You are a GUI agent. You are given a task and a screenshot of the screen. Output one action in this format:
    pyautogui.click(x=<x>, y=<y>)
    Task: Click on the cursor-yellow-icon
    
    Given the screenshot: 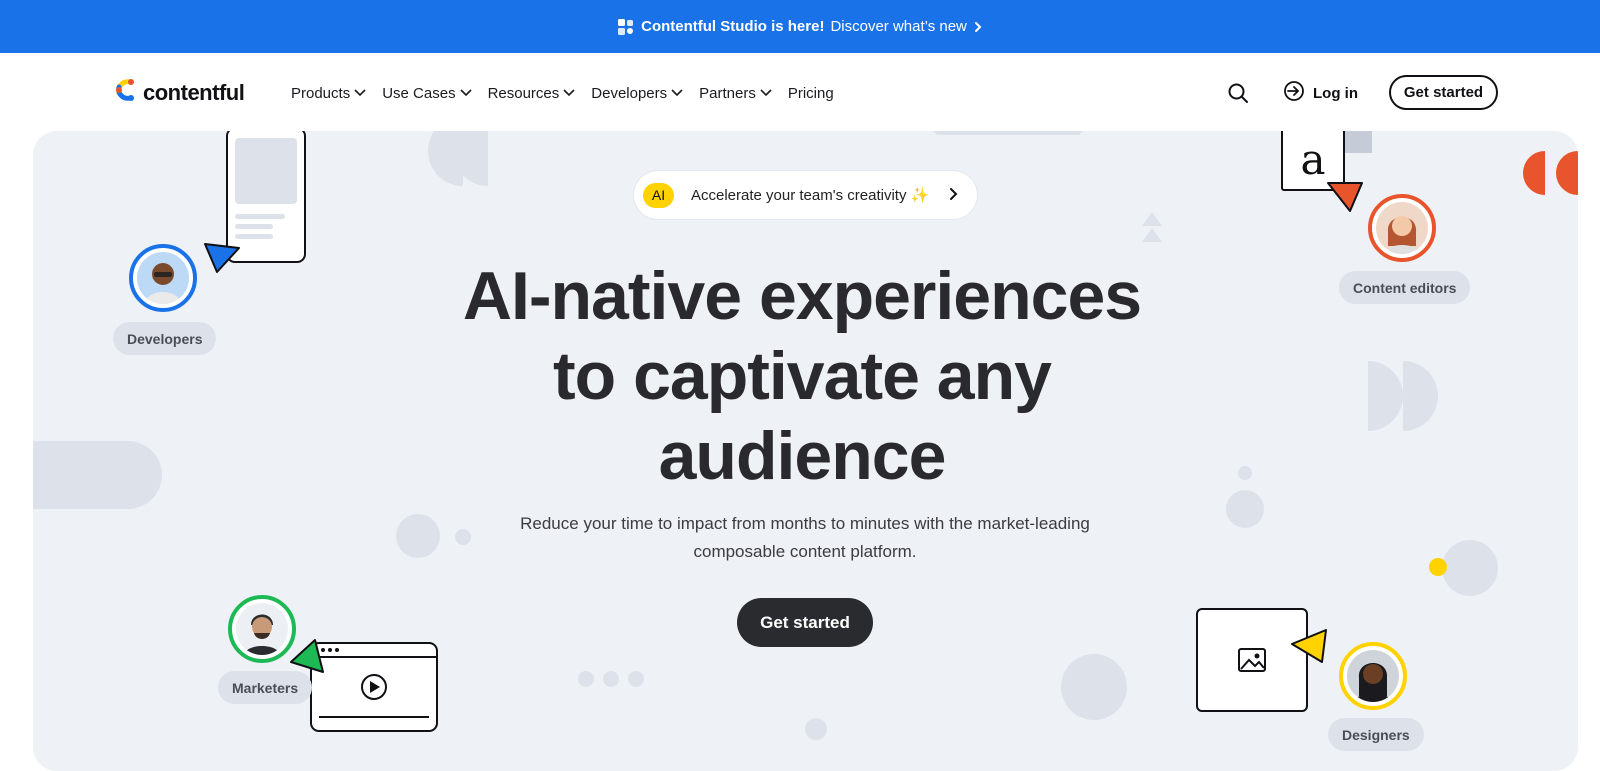 What is the action you would take?
    pyautogui.click(x=1309, y=646)
    